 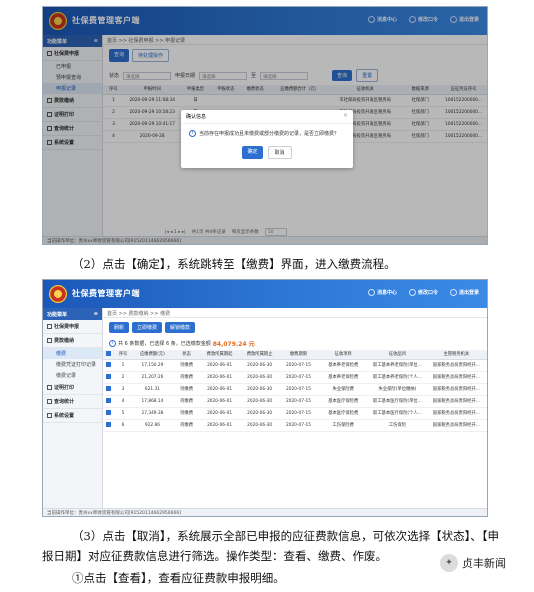 What do you see at coordinates (279, 152) in the screenshot?
I see `cancel-button: 取消` at bounding box center [279, 152].